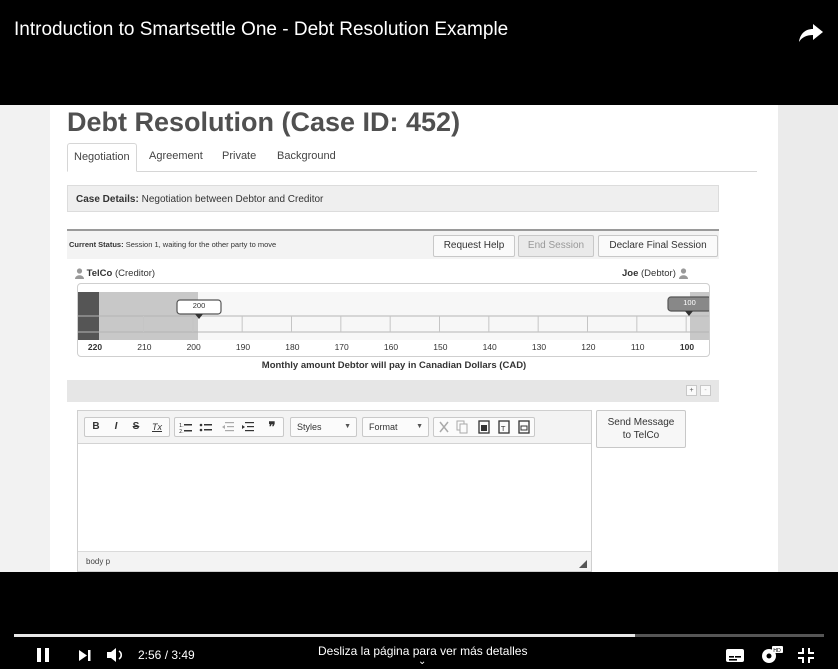 This screenshot has height=669, width=838. I want to click on pause-icon, so click(43, 655).